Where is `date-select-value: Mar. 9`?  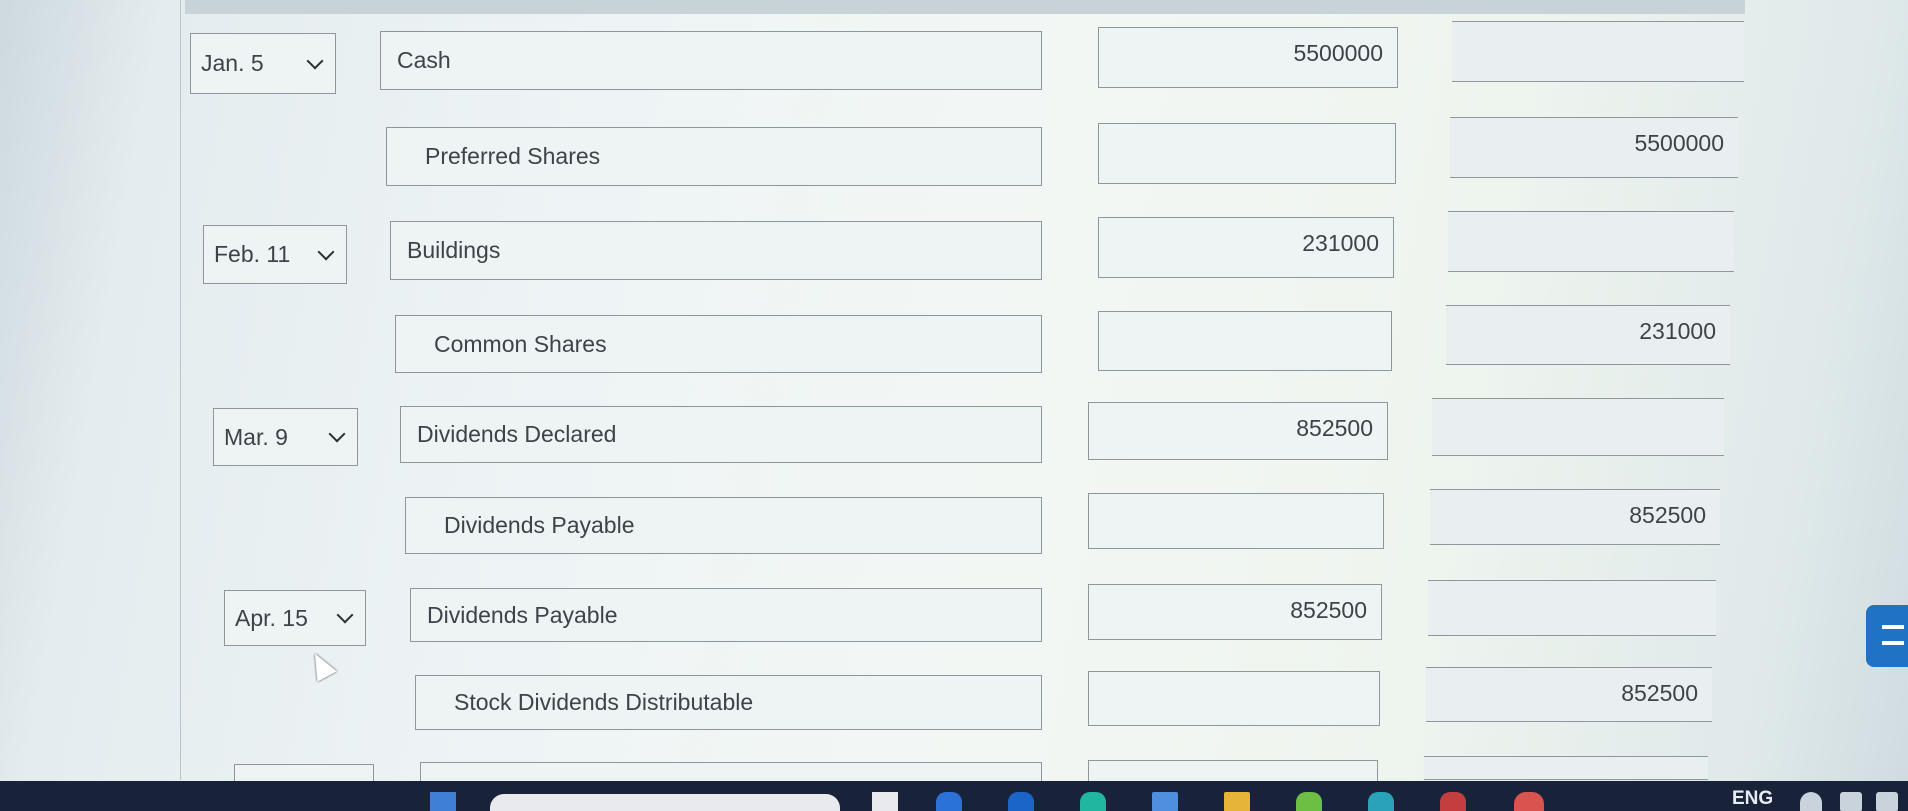
date-select-value: Mar. 9 is located at coordinates (256, 436).